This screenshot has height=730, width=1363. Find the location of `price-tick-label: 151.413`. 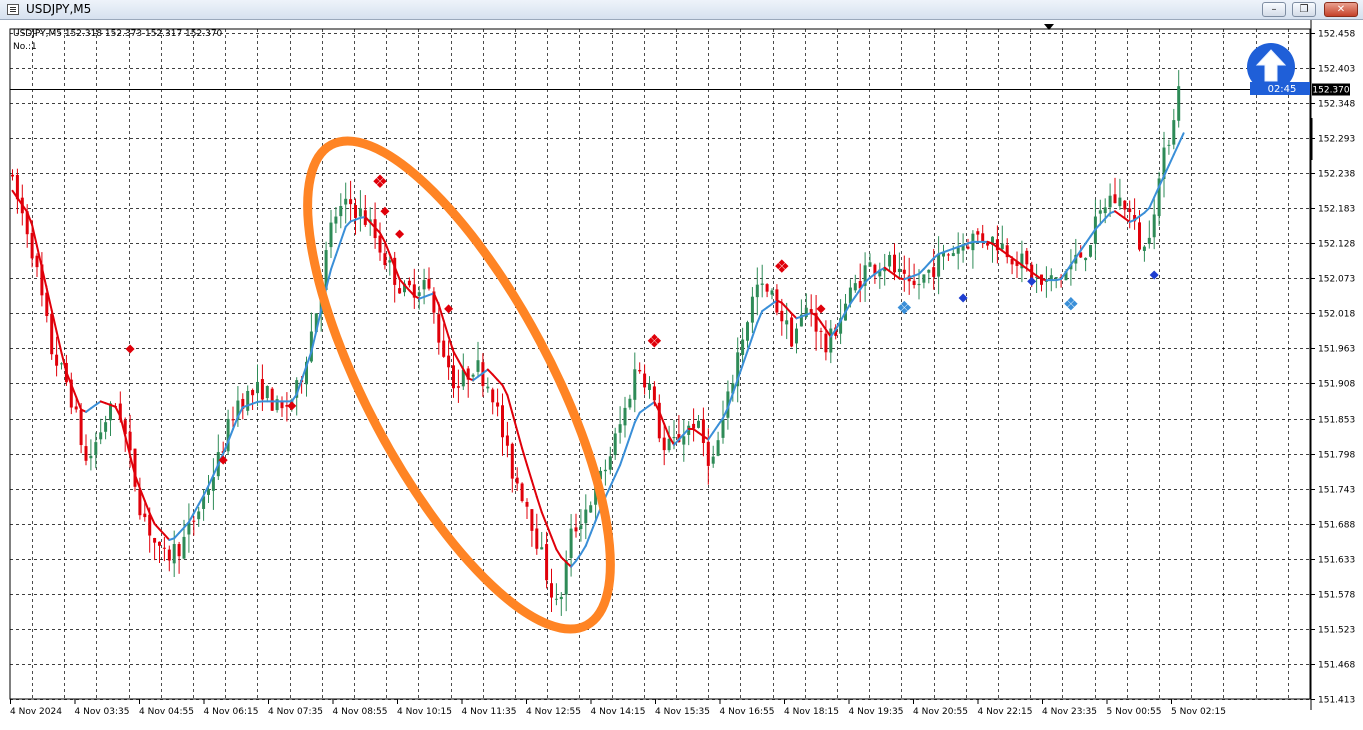

price-tick-label: 151.413 is located at coordinates (1336, 701).